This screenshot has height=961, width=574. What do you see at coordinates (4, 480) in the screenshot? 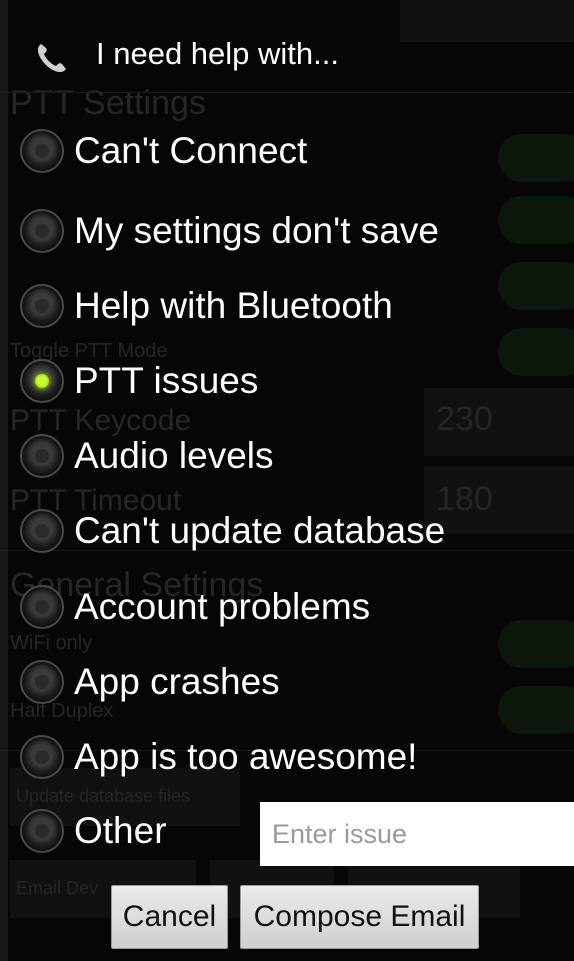
I see `dialog-edge` at bounding box center [4, 480].